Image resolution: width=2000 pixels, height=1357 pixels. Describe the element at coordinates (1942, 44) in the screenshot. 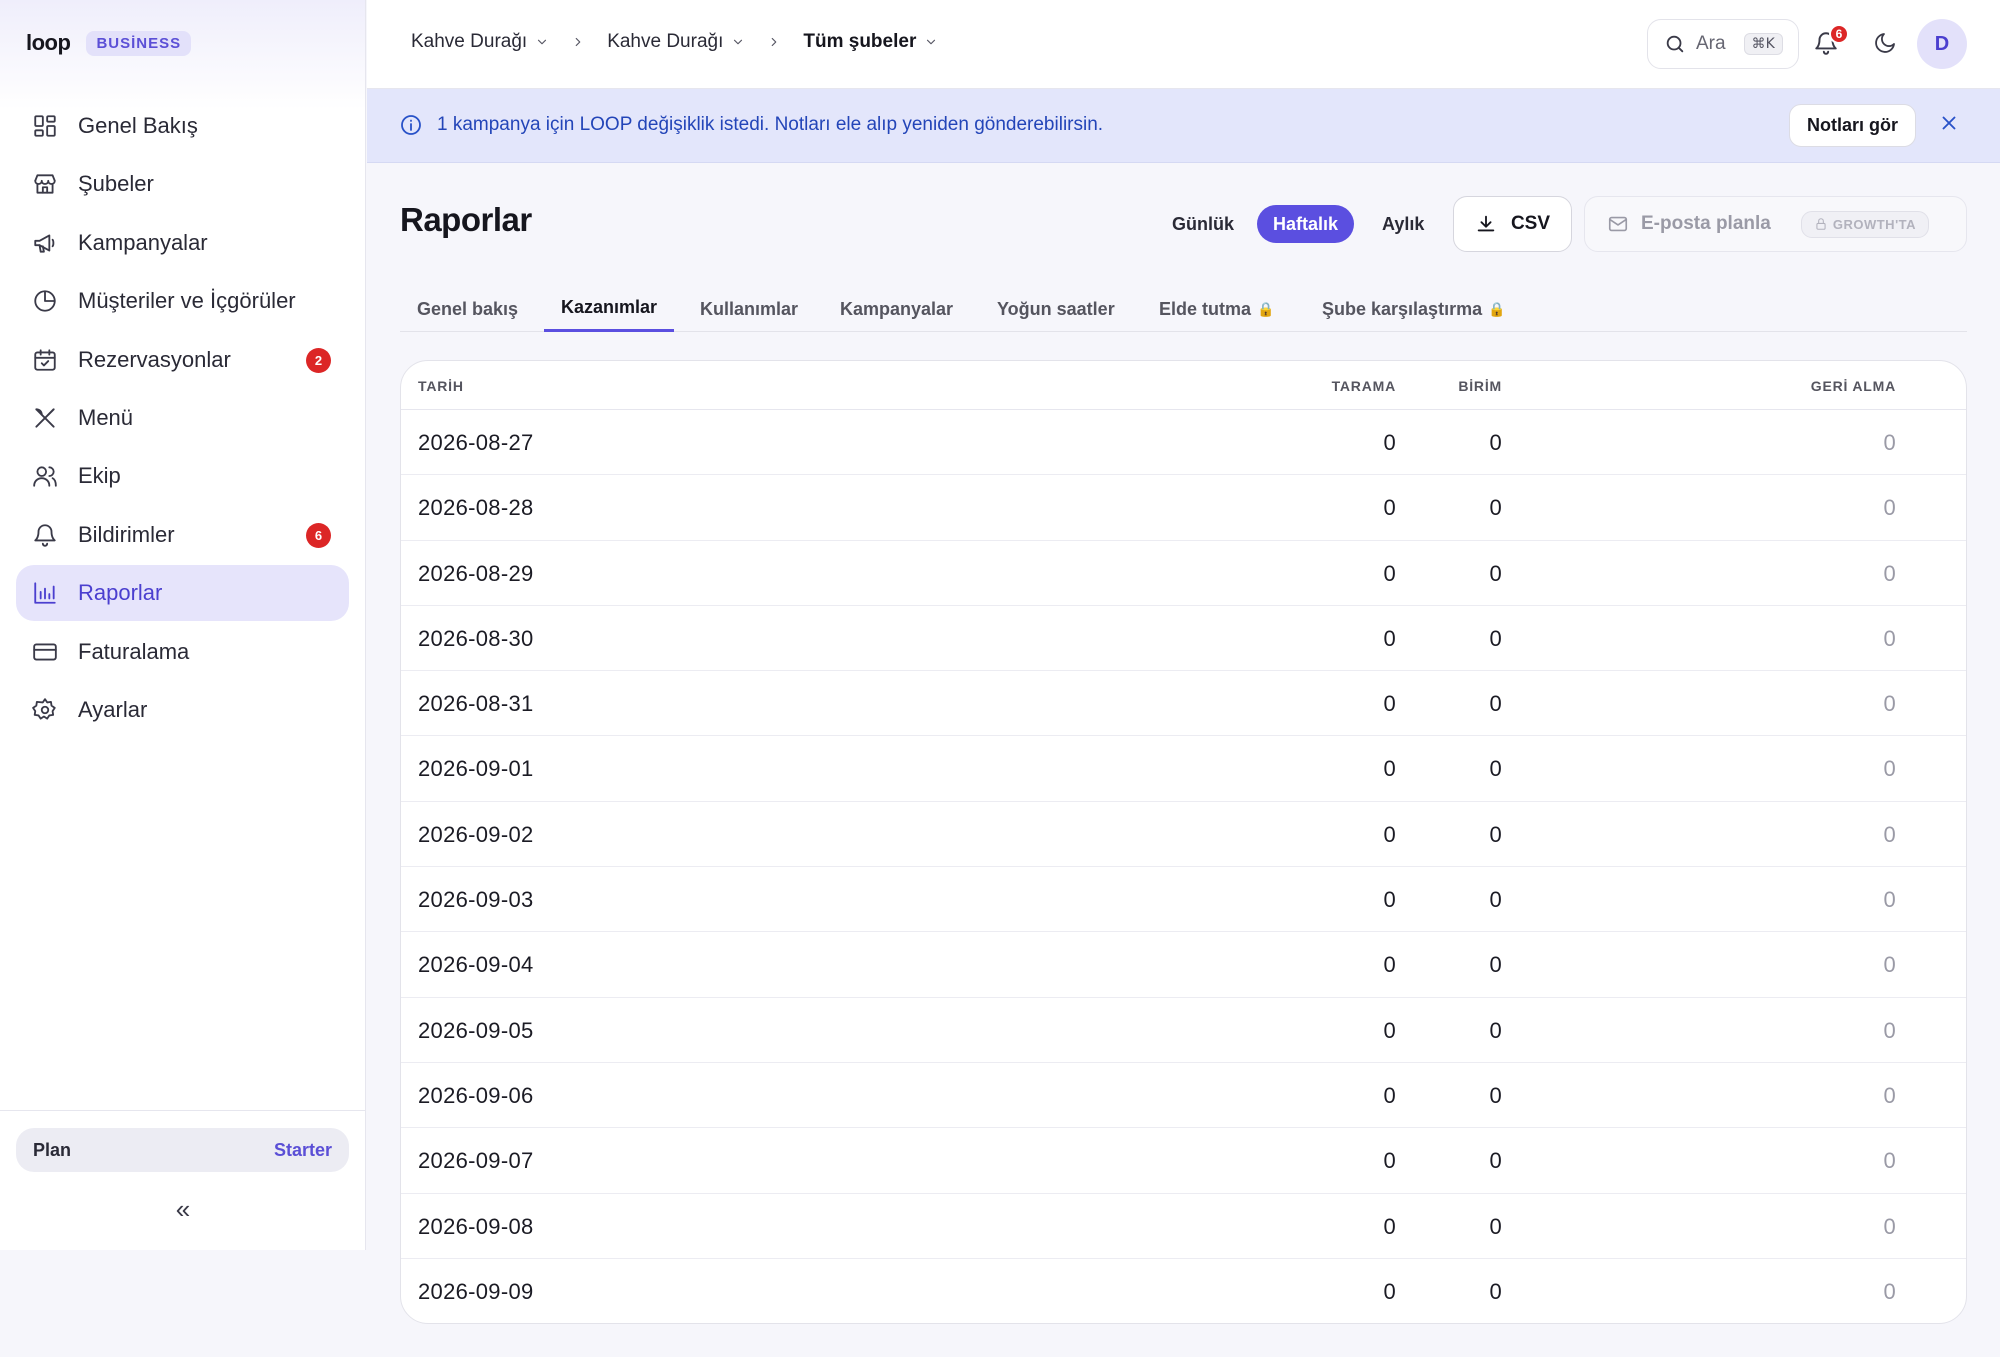

I see `avatar: D` at that location.